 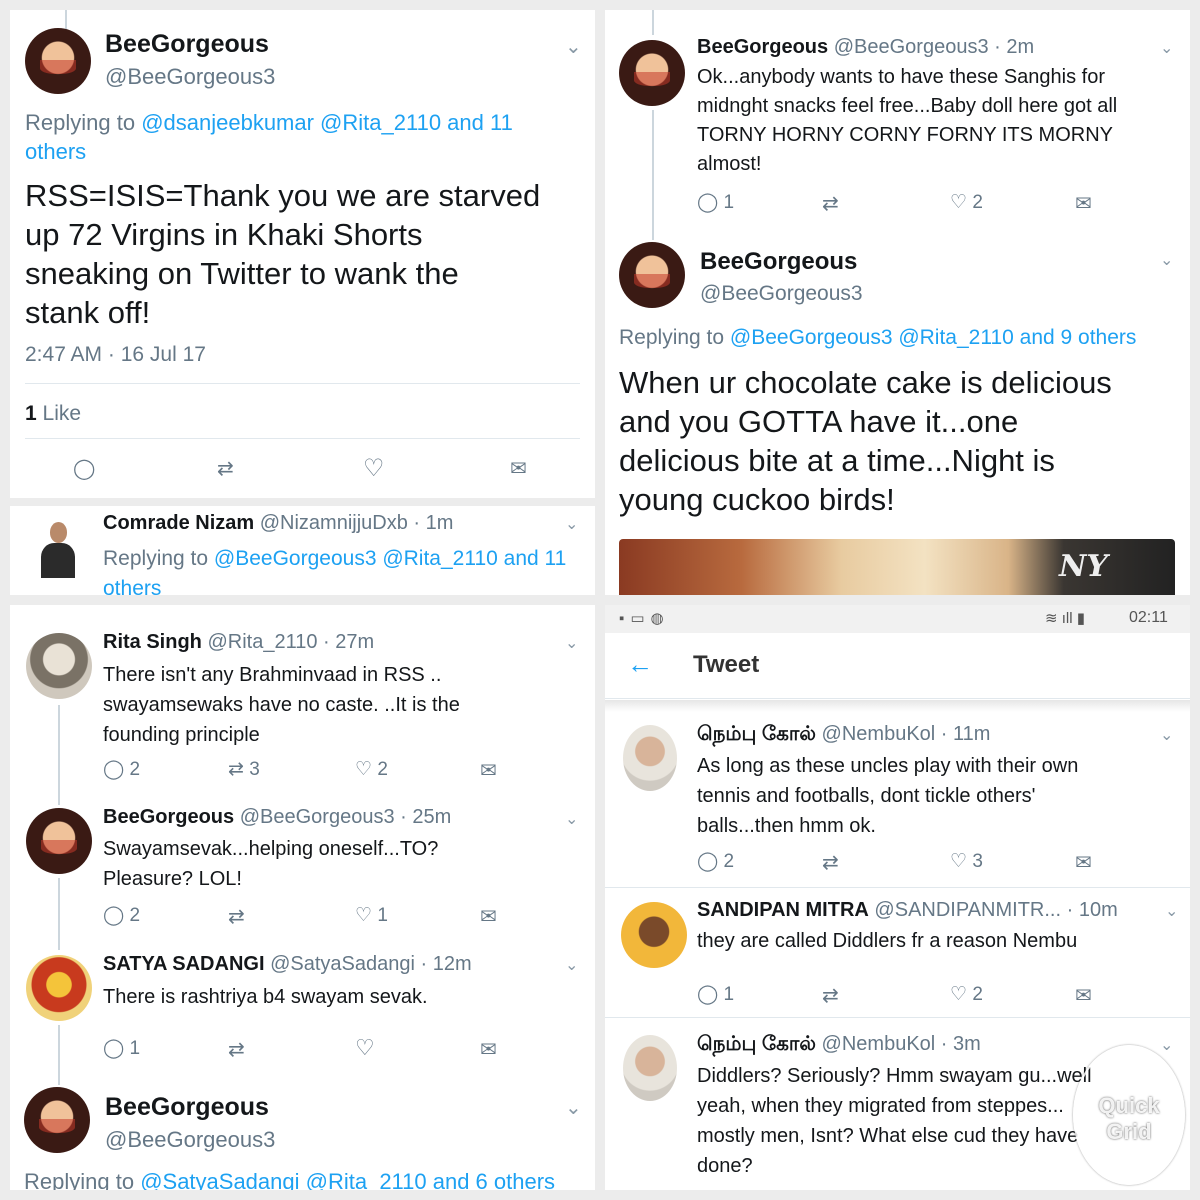 I want to click on tweet-author: Rita Singh @Rita_2110 · 27m, so click(x=238, y=642).